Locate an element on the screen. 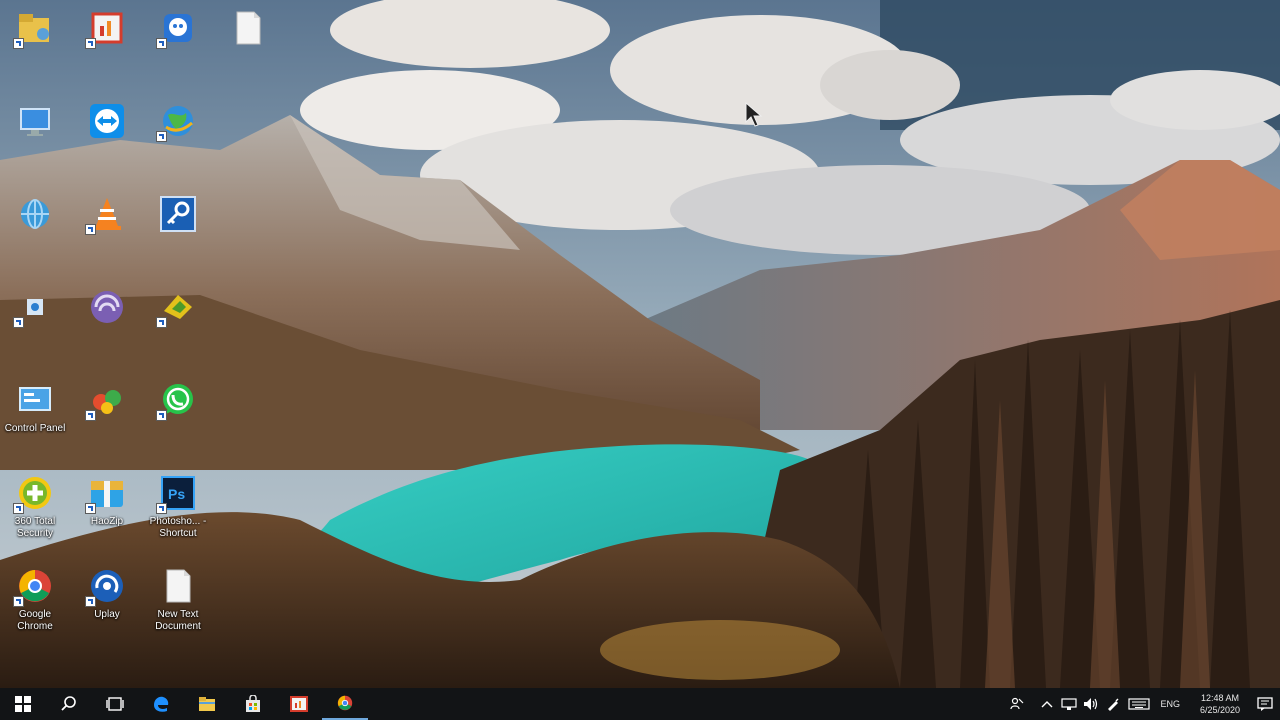 The height and width of the screenshot is (720, 1280). desktop-icon-network is located at coordinates (35, 230).